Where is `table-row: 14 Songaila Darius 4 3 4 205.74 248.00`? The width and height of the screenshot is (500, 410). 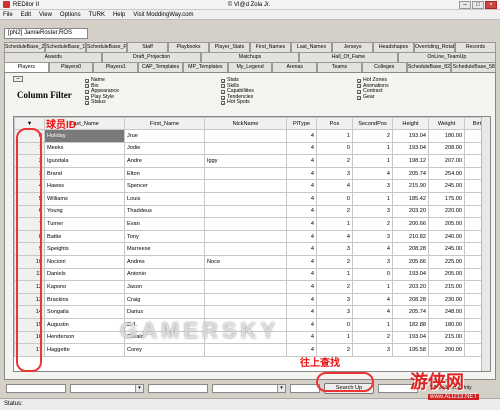 table-row: 14 Songaila Darius 4 3 4 205.74 248.00 is located at coordinates (252, 312).